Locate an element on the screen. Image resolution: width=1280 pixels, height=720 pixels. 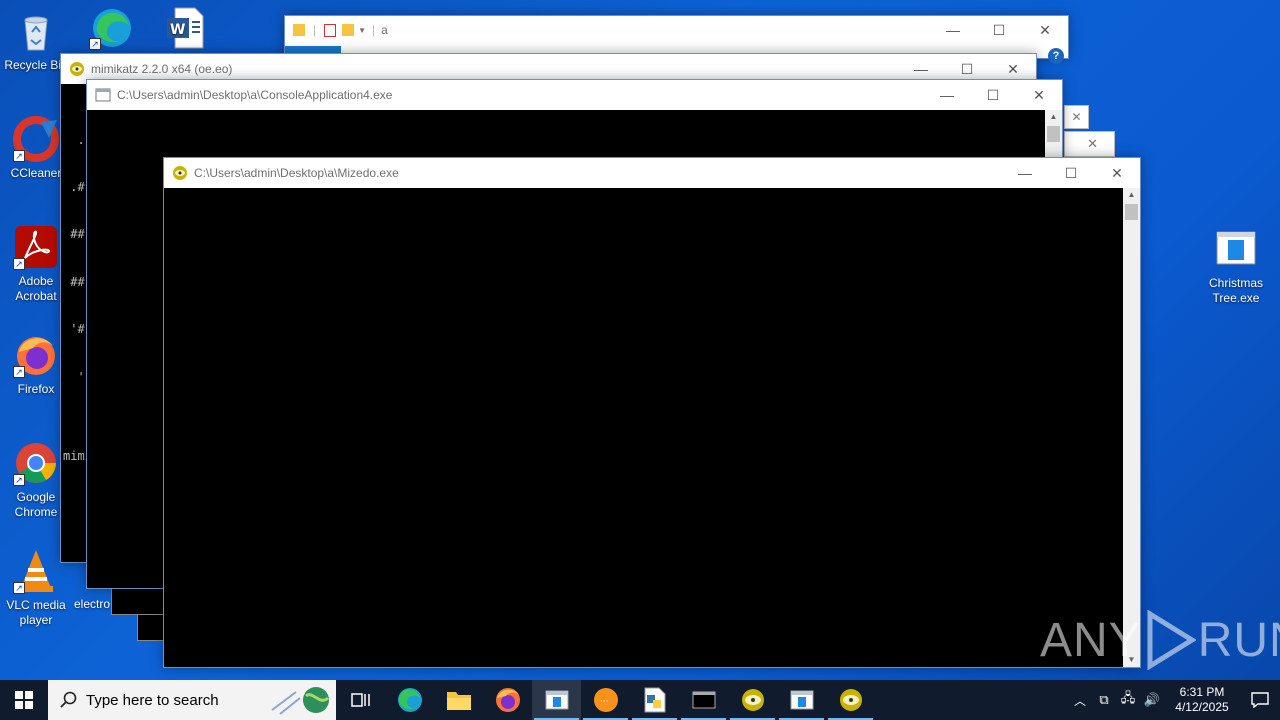
taskbar-mimikatz is located at coordinates (752, 700).